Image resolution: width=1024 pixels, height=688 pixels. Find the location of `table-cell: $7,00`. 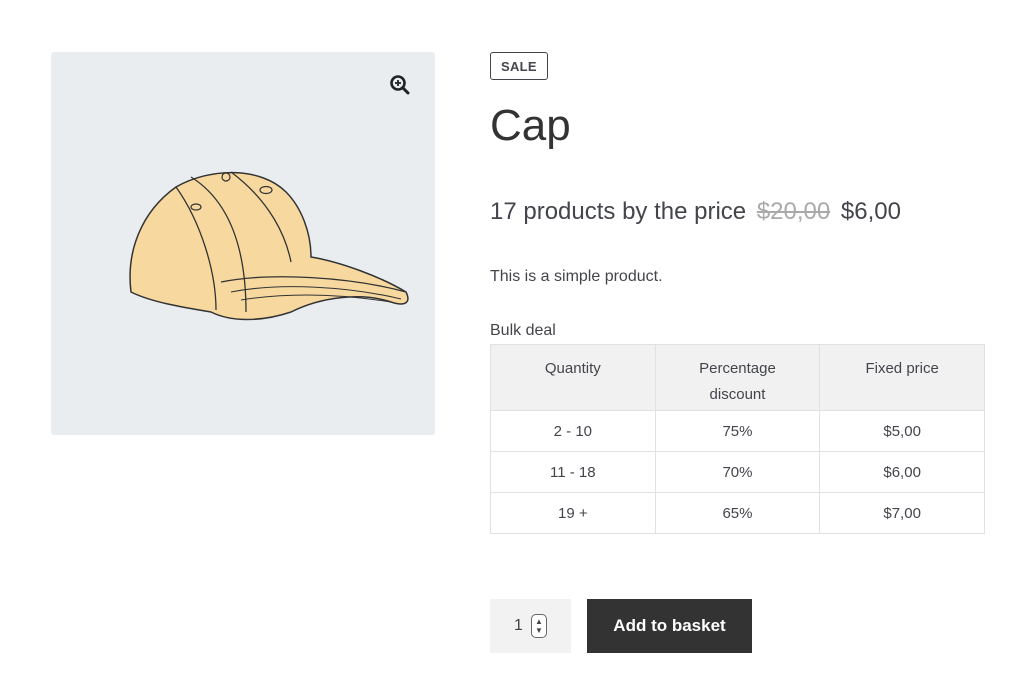

table-cell: $7,00 is located at coordinates (902, 513).